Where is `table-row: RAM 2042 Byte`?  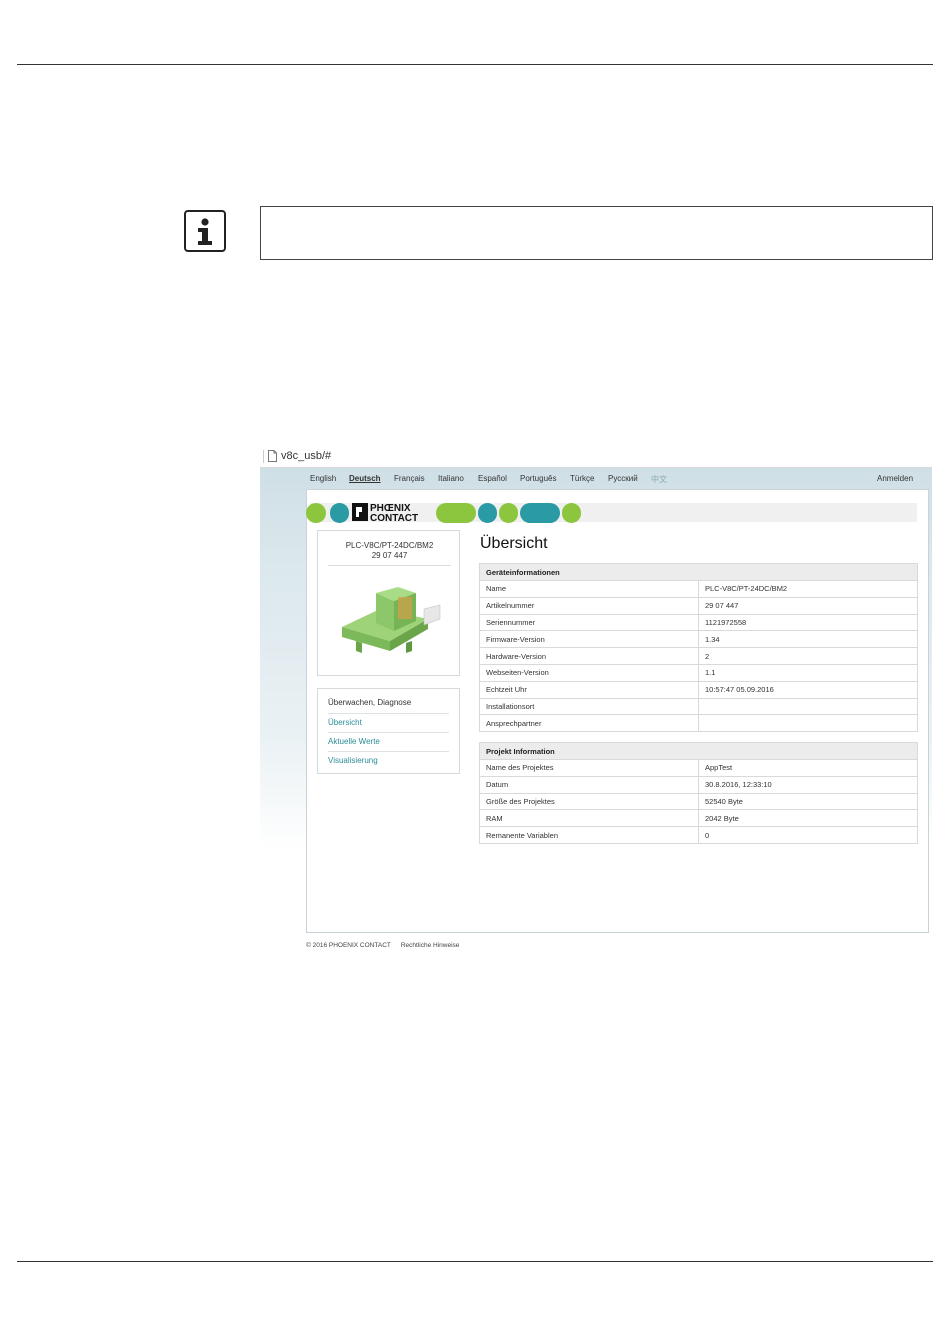
table-row: RAM 2042 Byte is located at coordinates (698, 818).